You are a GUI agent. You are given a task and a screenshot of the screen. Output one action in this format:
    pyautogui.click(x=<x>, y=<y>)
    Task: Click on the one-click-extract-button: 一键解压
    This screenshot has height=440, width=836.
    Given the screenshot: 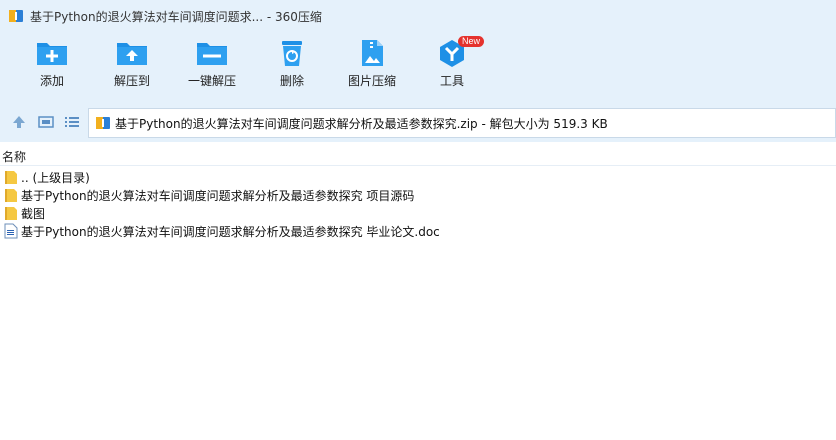 What is the action you would take?
    pyautogui.click(x=212, y=69)
    